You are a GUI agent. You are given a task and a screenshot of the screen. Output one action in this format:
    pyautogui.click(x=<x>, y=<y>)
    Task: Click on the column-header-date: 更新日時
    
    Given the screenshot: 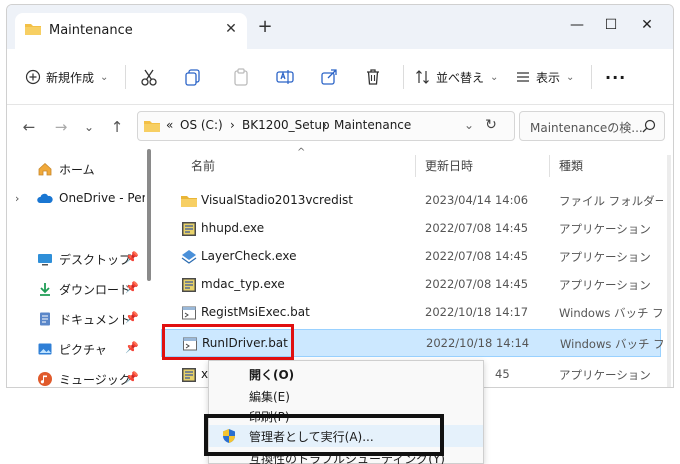 What is the action you would take?
    pyautogui.click(x=449, y=165)
    